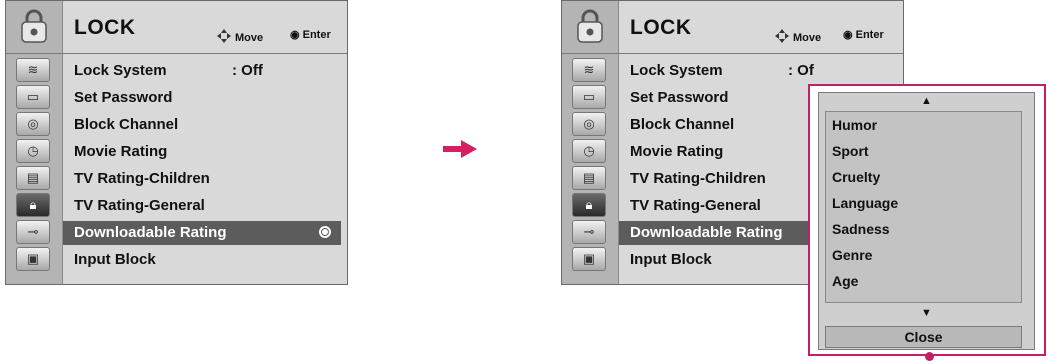 The height and width of the screenshot is (364, 1054). What do you see at coordinates (923, 203) in the screenshot?
I see `option-language: Language` at bounding box center [923, 203].